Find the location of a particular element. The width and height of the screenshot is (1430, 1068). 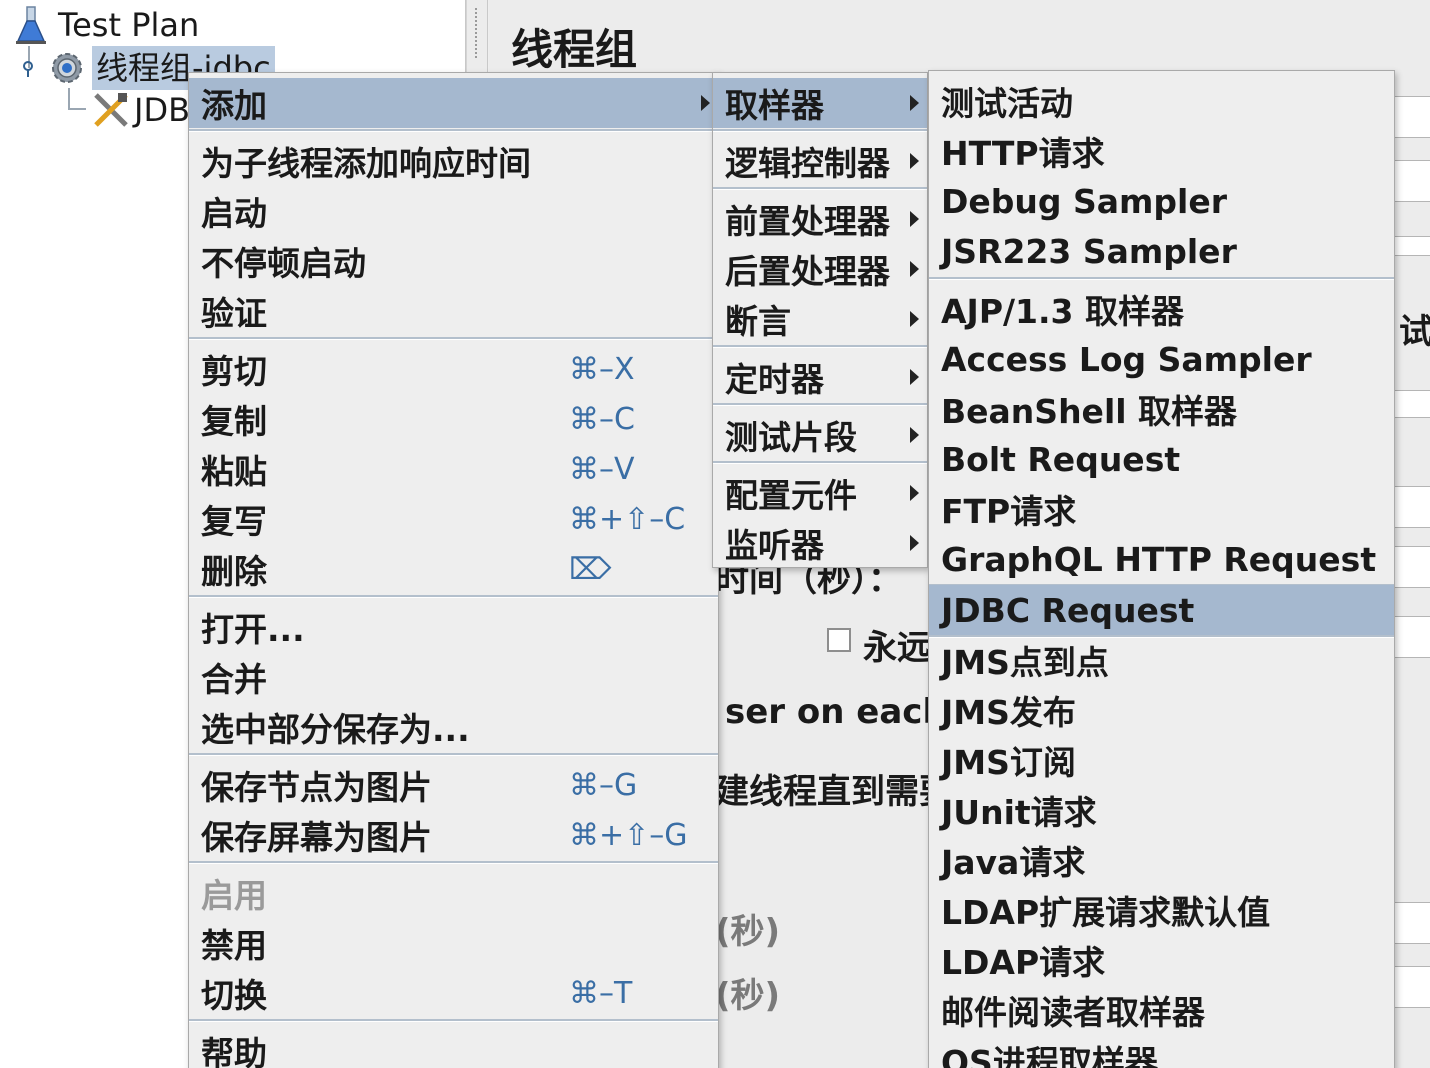

menu-item-disable: 禁用 is located at coordinates (453, 943).